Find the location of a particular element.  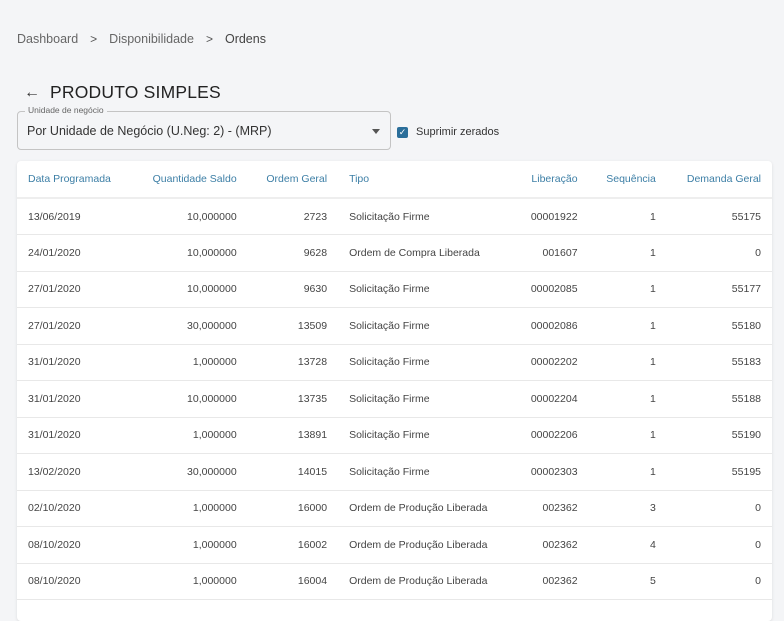

table-cell: 00002202 is located at coordinates (551, 362).